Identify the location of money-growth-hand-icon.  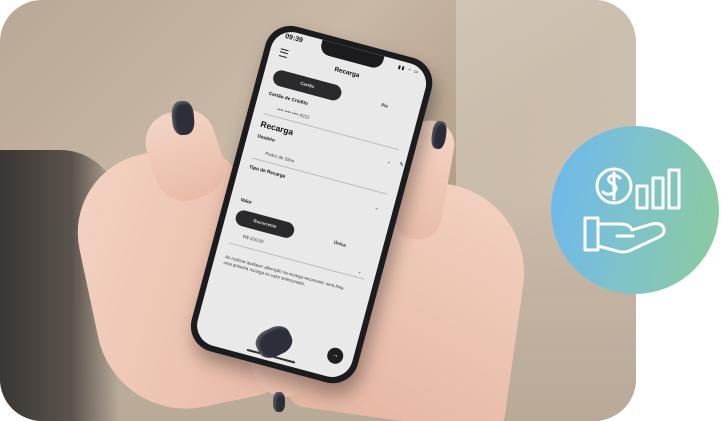
(632, 210).